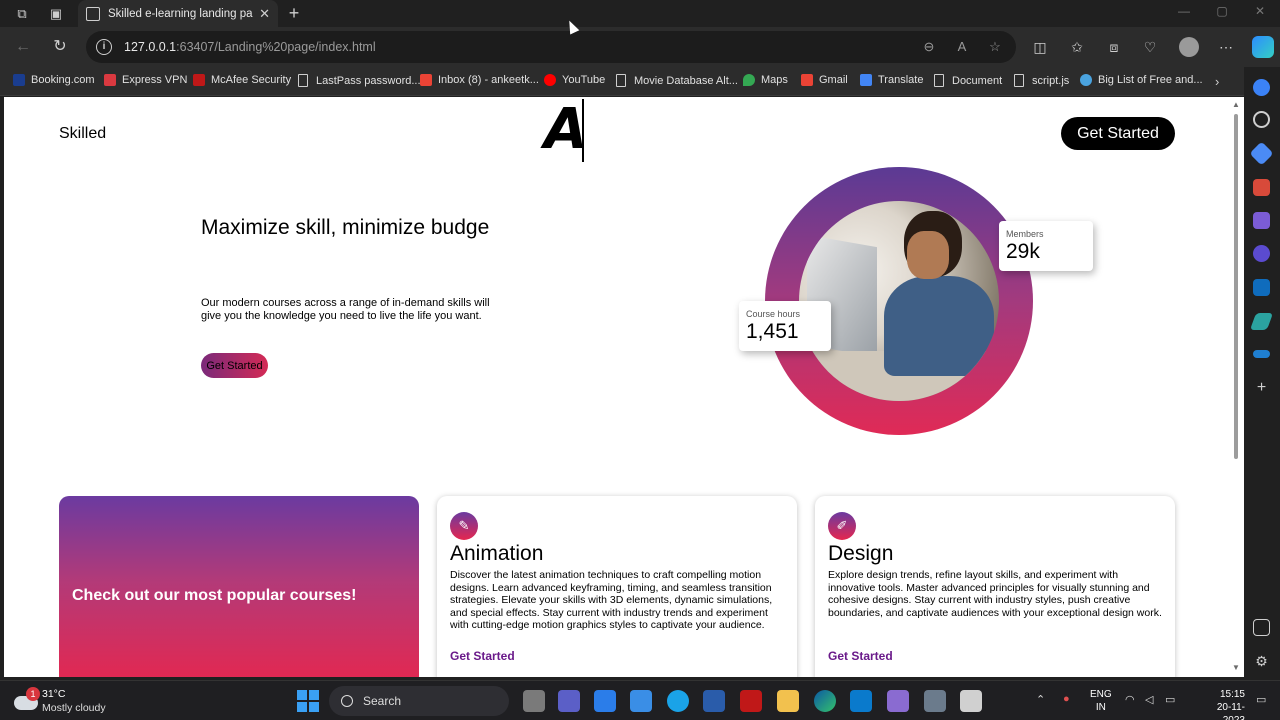 The image size is (1280, 720). I want to click on task-view-icon, so click(534, 701).